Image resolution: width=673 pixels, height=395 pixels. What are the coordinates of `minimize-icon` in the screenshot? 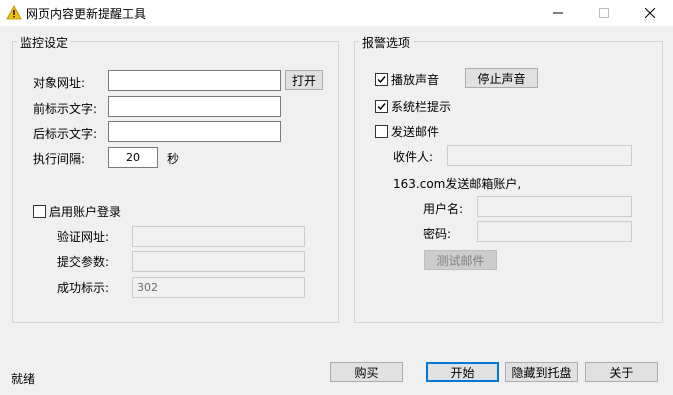 It's located at (558, 13).